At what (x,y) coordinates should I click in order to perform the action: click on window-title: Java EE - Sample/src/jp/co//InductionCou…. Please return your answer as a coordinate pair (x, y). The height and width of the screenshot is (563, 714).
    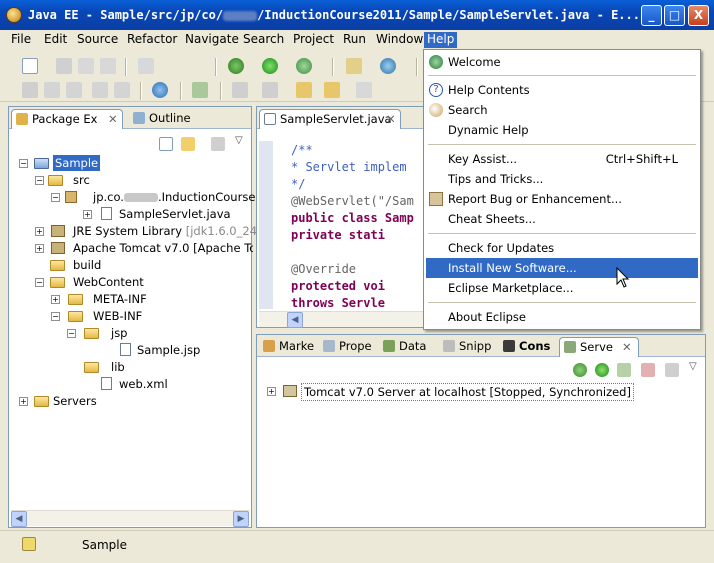
    Looking at the image, I should click on (334, 15).